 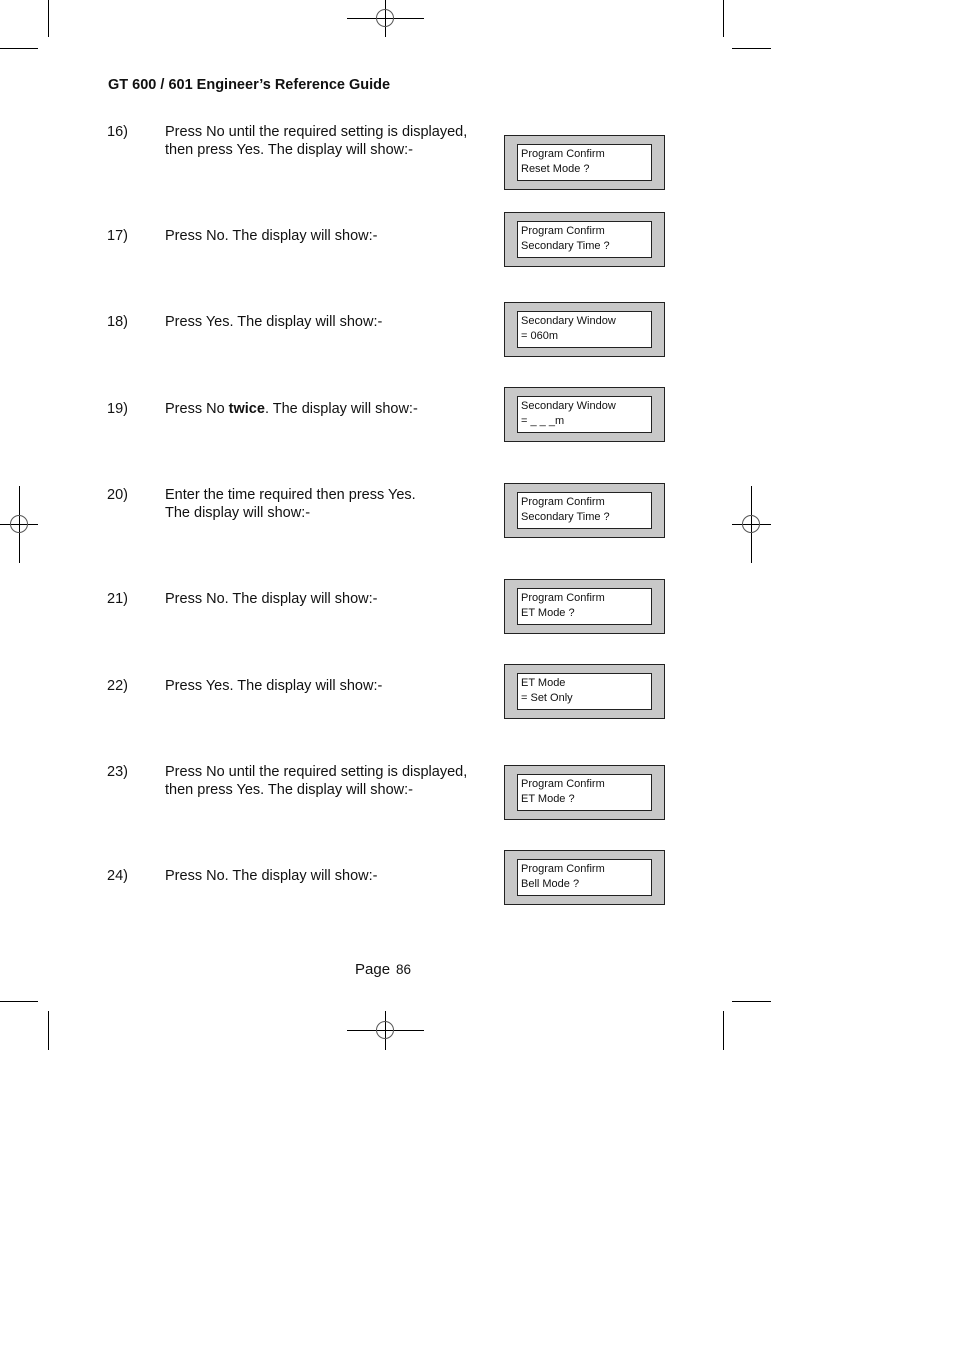 What do you see at coordinates (197, 409) in the screenshot?
I see `step-text: Press No` at bounding box center [197, 409].